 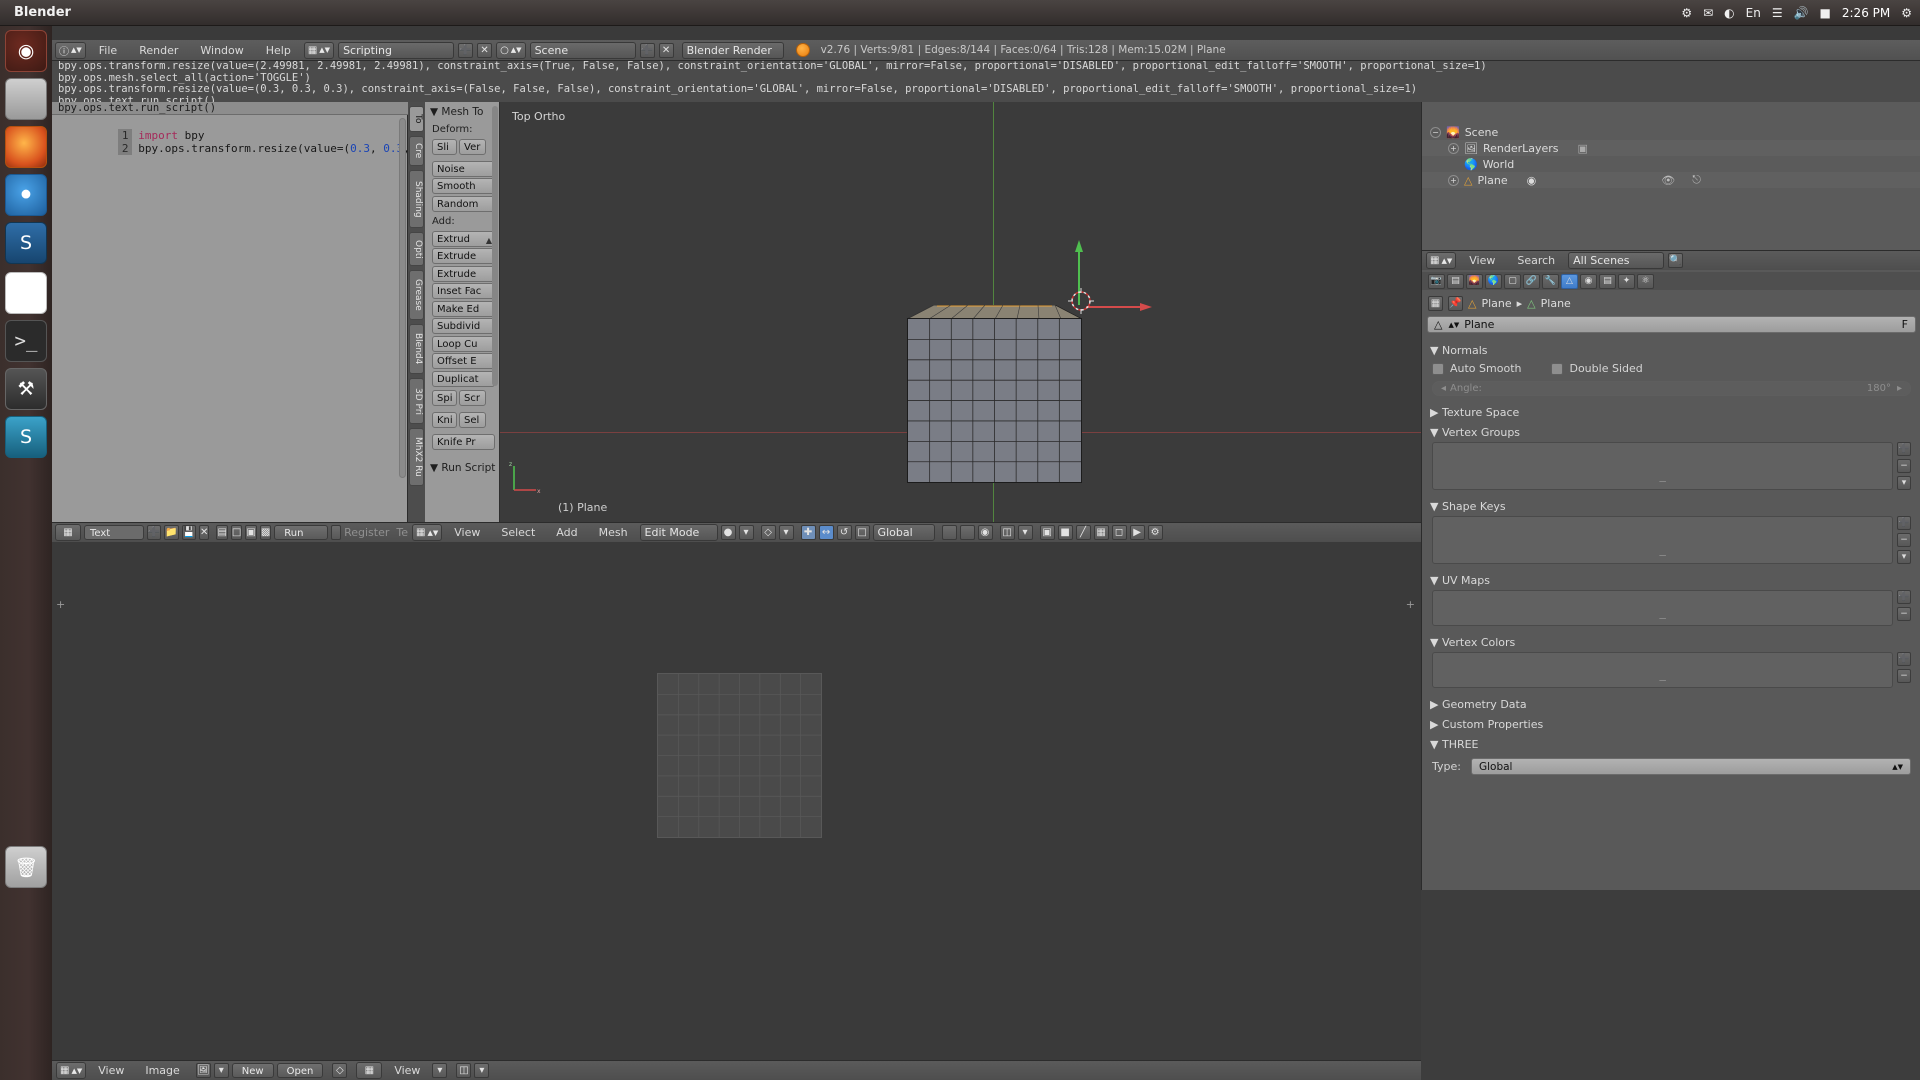 I want to click on section-texture-space: ▶ Texture Space, so click(x=1671, y=412).